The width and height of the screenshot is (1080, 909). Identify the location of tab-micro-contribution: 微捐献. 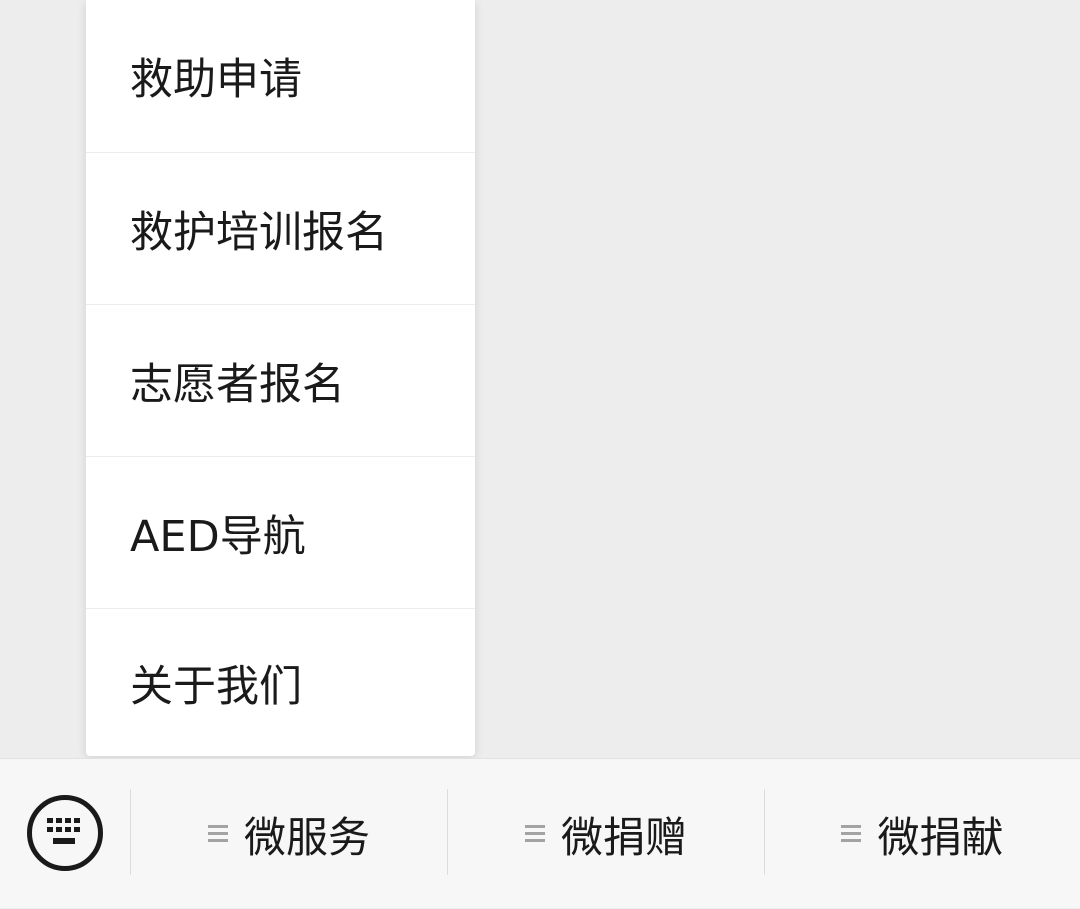
(922, 834).